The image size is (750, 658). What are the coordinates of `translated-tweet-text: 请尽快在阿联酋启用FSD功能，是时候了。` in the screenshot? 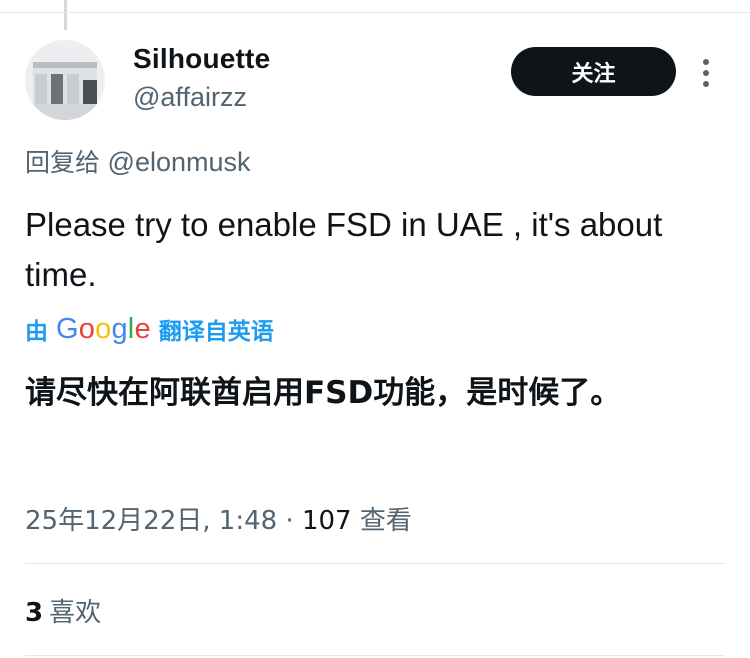 It's located at (323, 393).